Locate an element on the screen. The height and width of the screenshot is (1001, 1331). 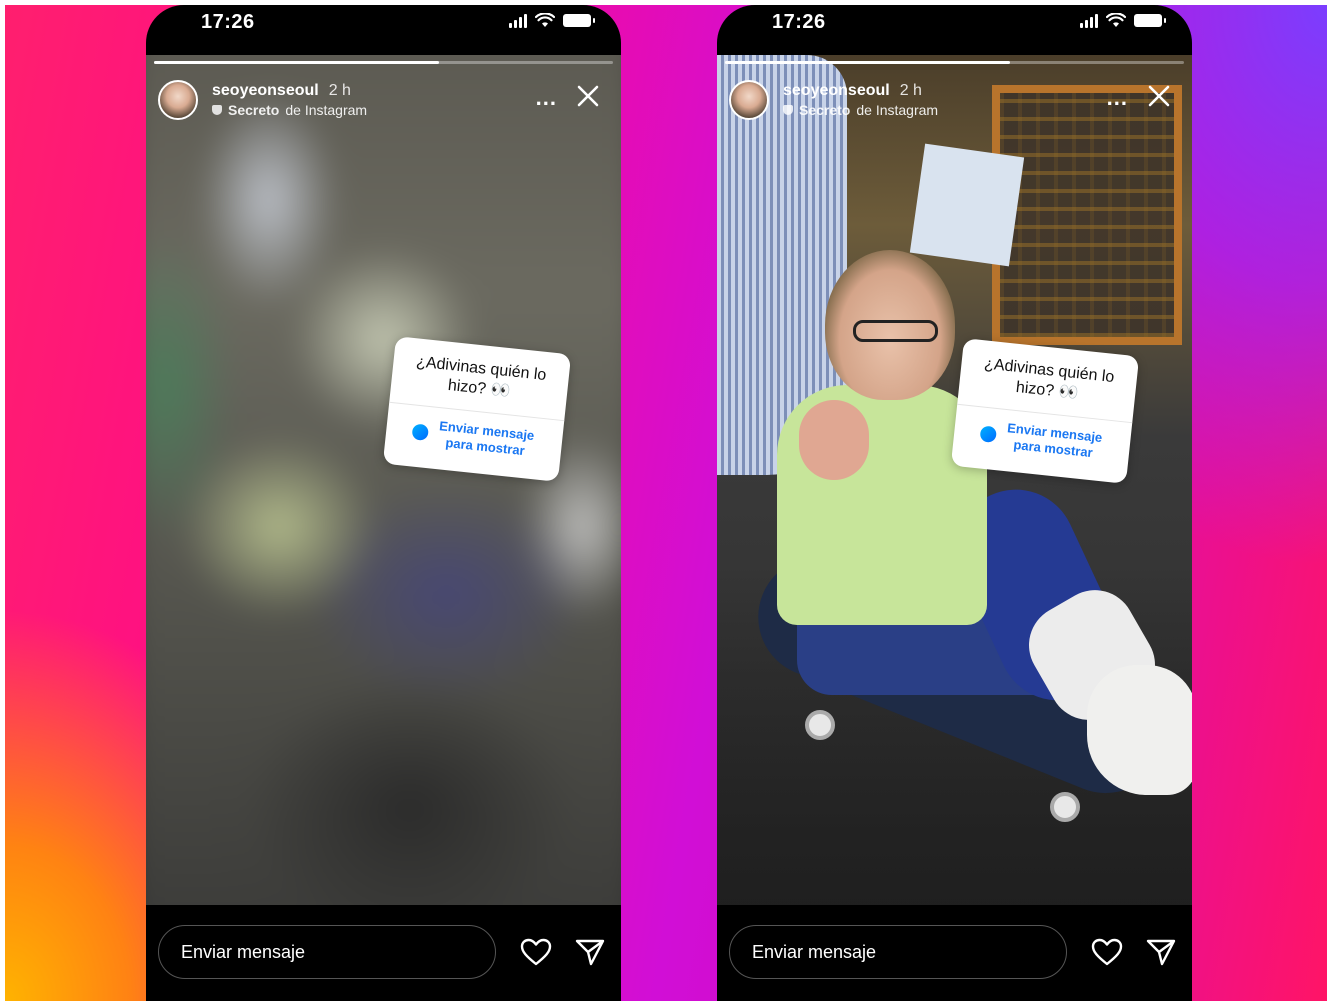
photo-shoe is located at coordinates (1139, 730).